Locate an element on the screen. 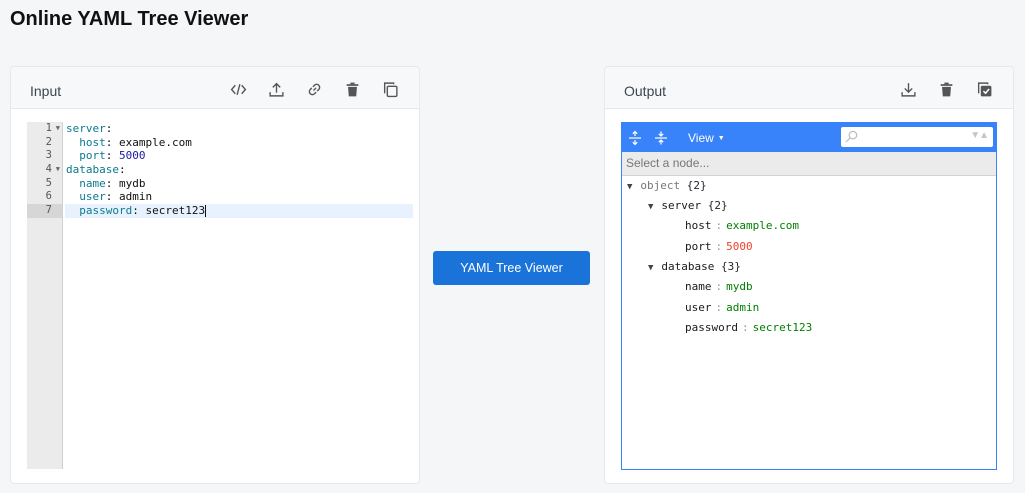 This screenshot has height=493, width=1025. caret-down-icon: ▼ is located at coordinates (721, 139).